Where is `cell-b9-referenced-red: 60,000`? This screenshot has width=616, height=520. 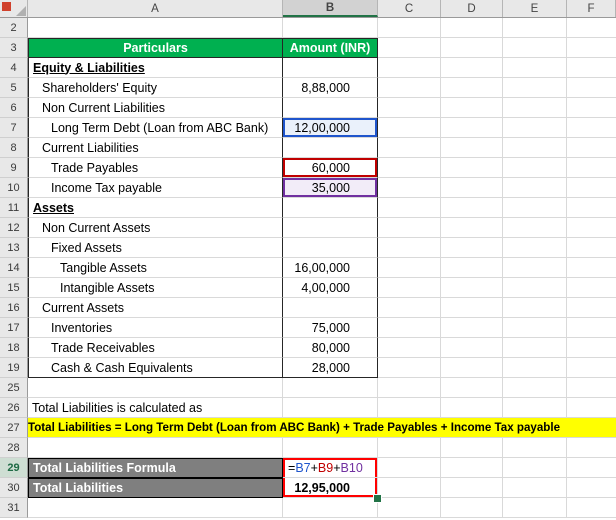
cell-b9-referenced-red: 60,000 is located at coordinates (330, 168).